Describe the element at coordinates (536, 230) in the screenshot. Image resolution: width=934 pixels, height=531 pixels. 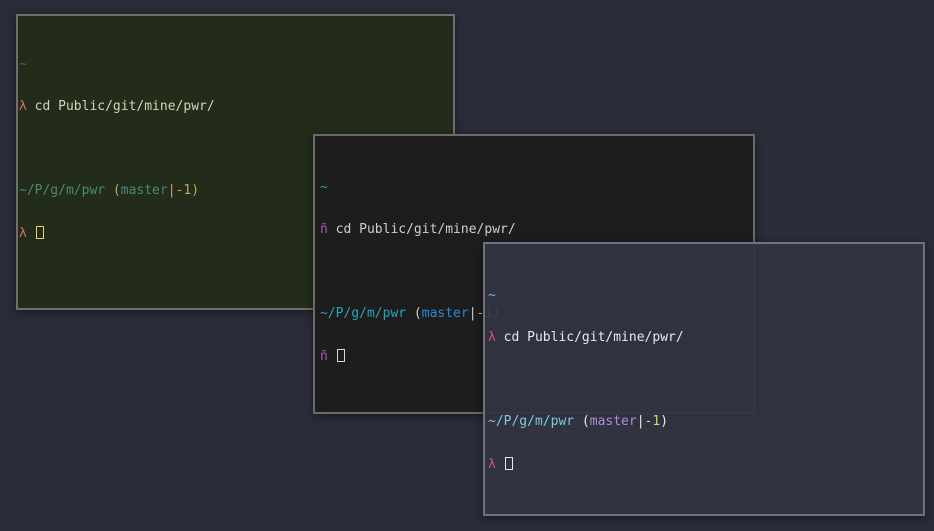
I see `terminal-line-command: ñ cd Public/git/mine/pwr/` at that location.